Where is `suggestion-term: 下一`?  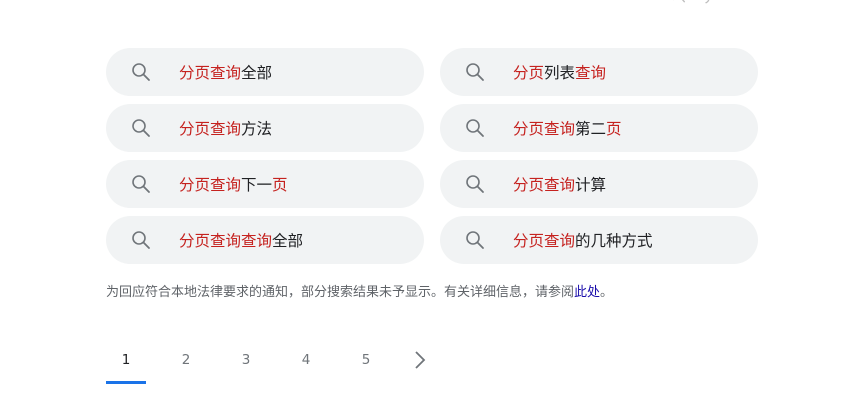
suggestion-term: 下一 is located at coordinates (257, 185).